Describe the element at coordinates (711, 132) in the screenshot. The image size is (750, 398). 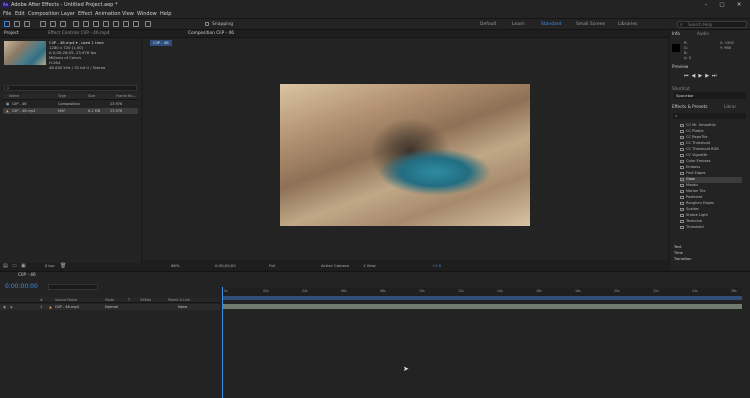
I see `effect-item: CC Plastic` at that location.